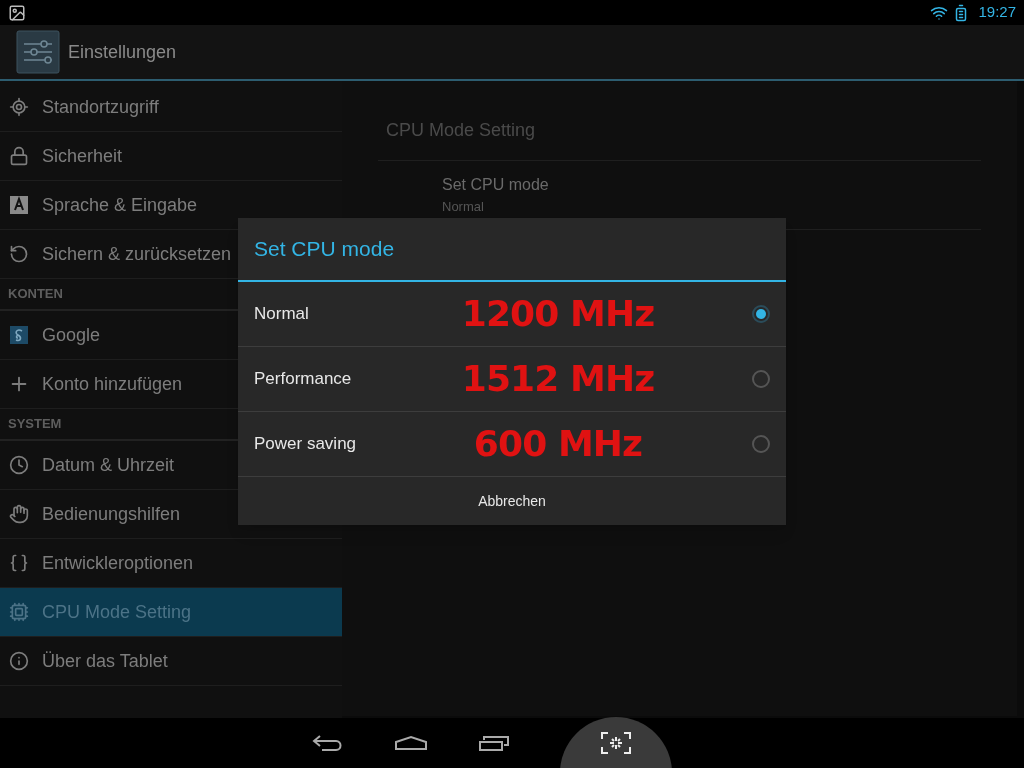  Describe the element at coordinates (19, 563) in the screenshot. I see `braces-icon` at that location.